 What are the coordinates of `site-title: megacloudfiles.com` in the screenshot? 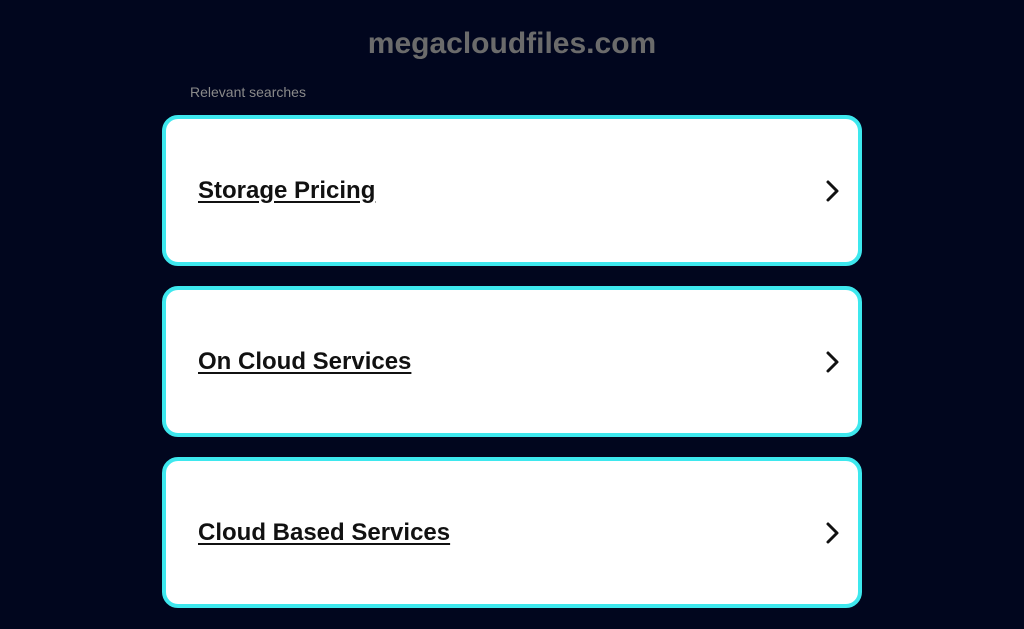 It's located at (512, 43).